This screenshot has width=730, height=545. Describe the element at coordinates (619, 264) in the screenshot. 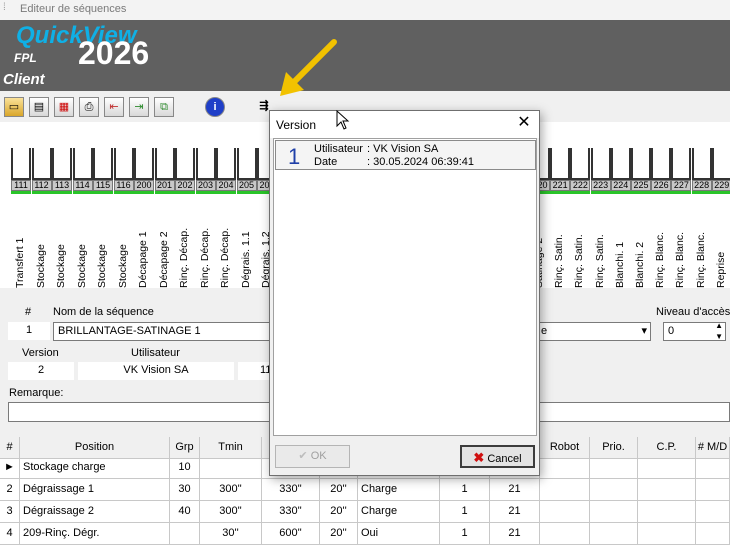

I see `station-name: Blanchi. 1` at that location.